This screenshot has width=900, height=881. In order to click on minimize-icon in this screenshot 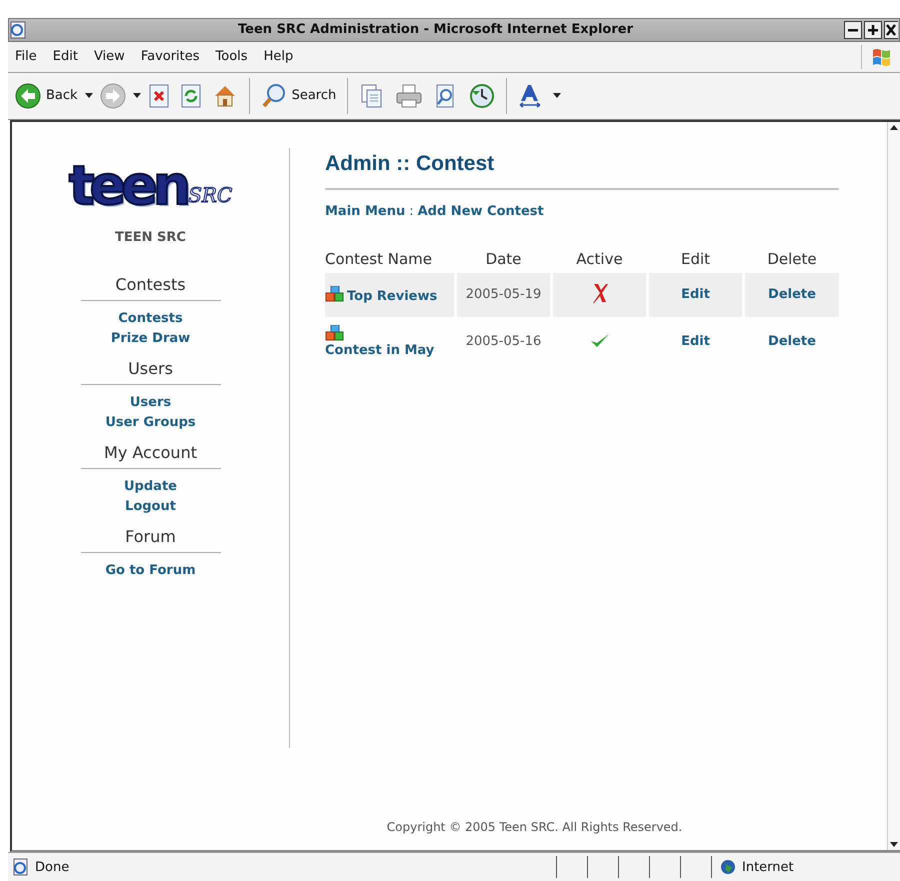, I will do `click(853, 29)`.